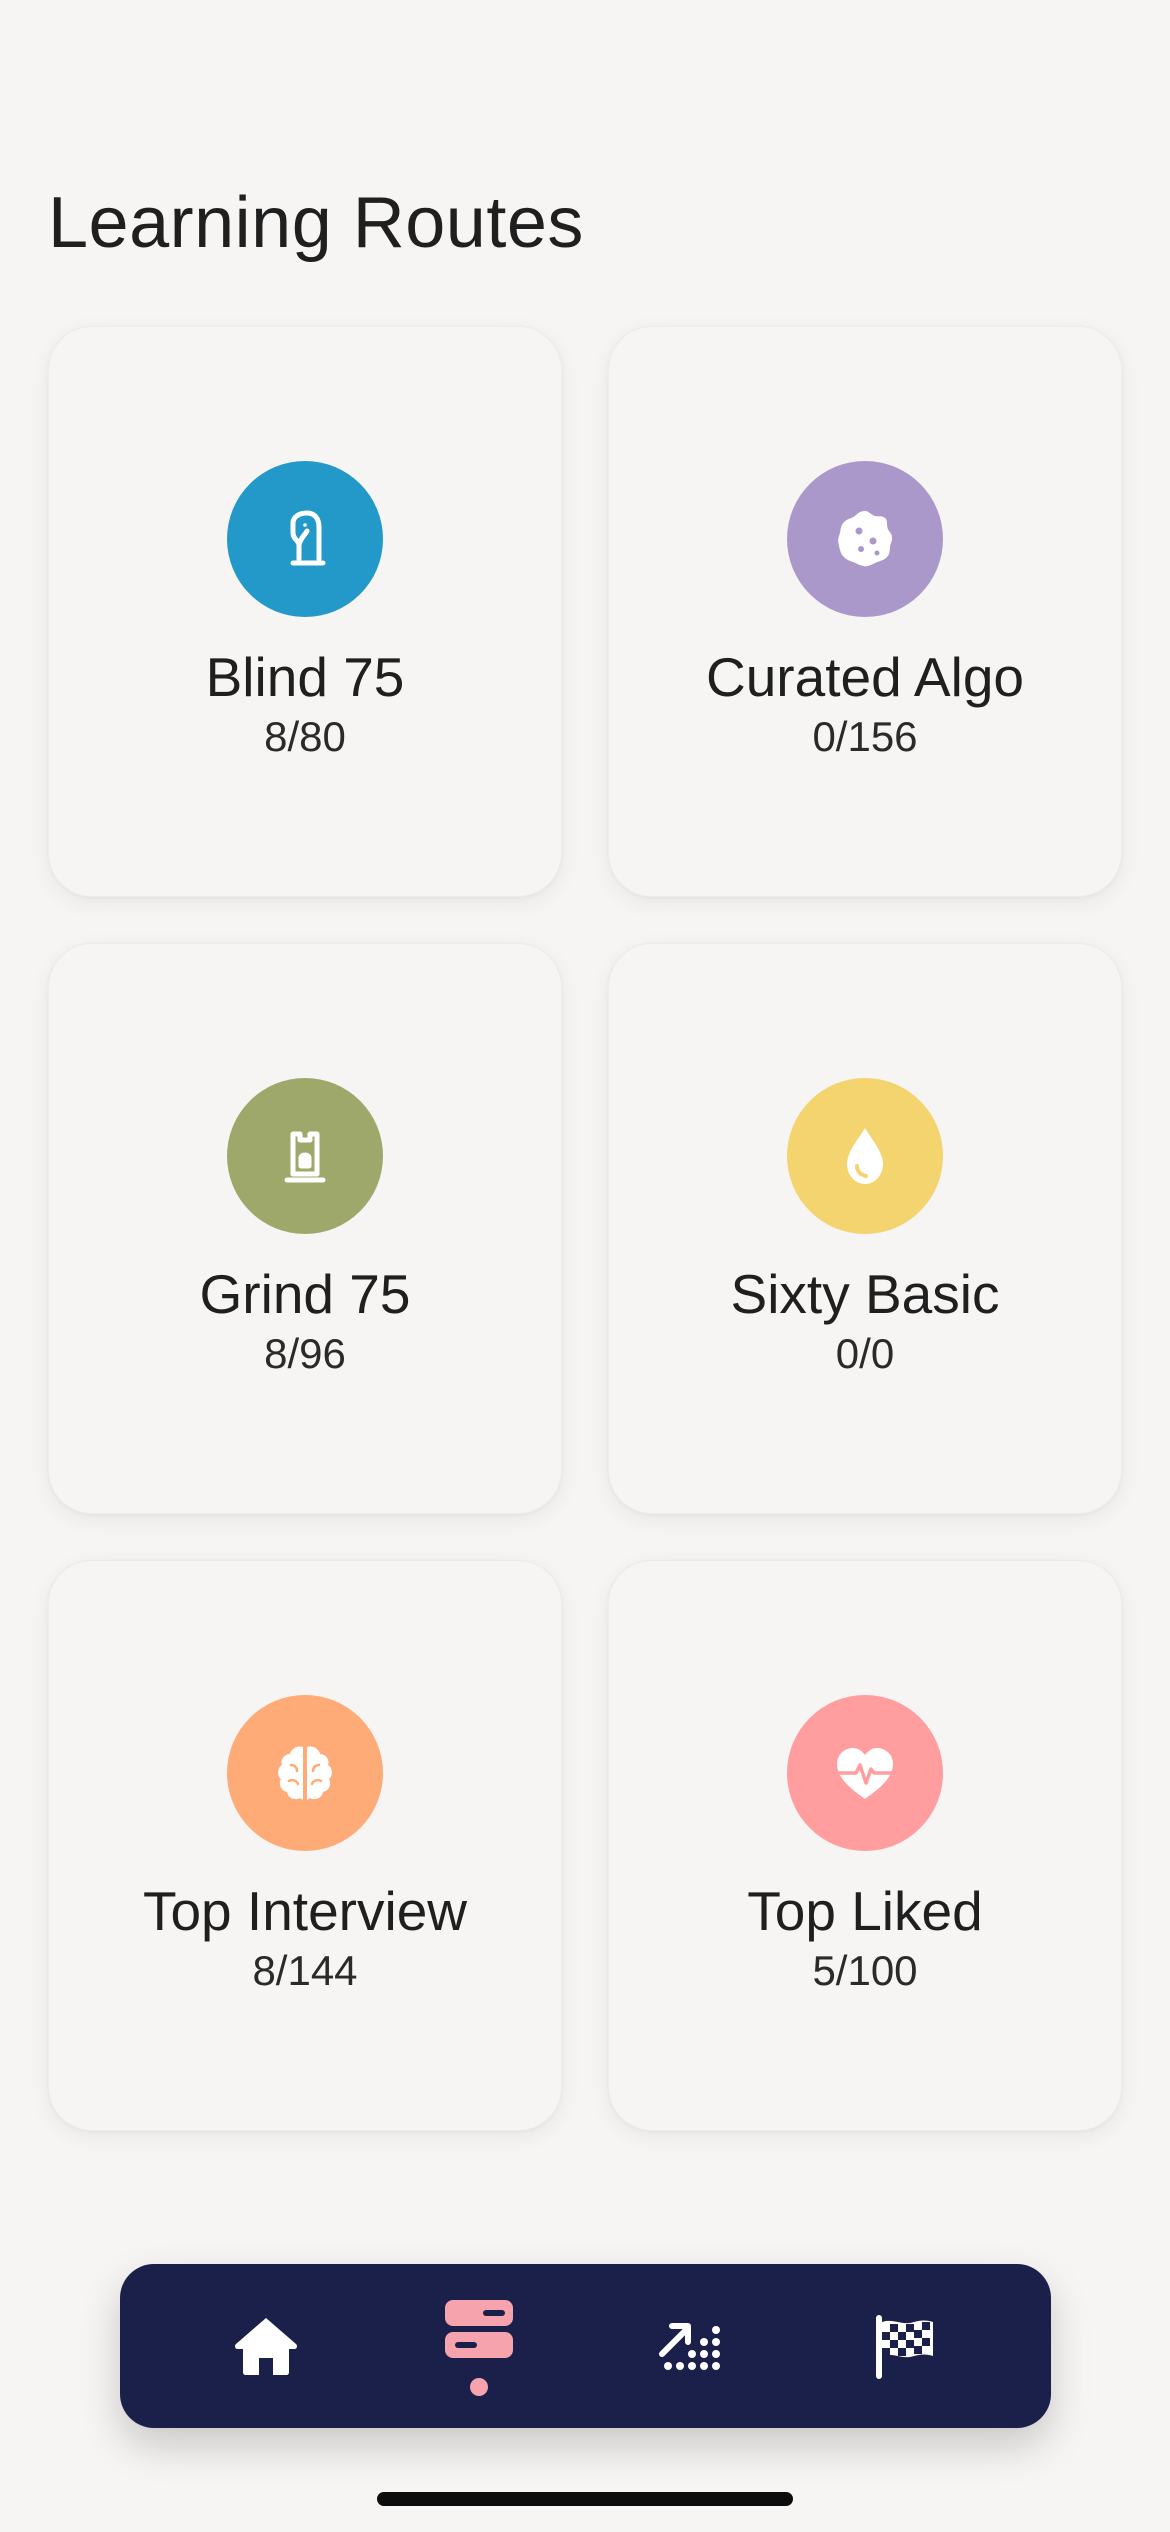 The image size is (1170, 2532). Describe the element at coordinates (585, 2499) in the screenshot. I see `home-indicator-bar` at that location.